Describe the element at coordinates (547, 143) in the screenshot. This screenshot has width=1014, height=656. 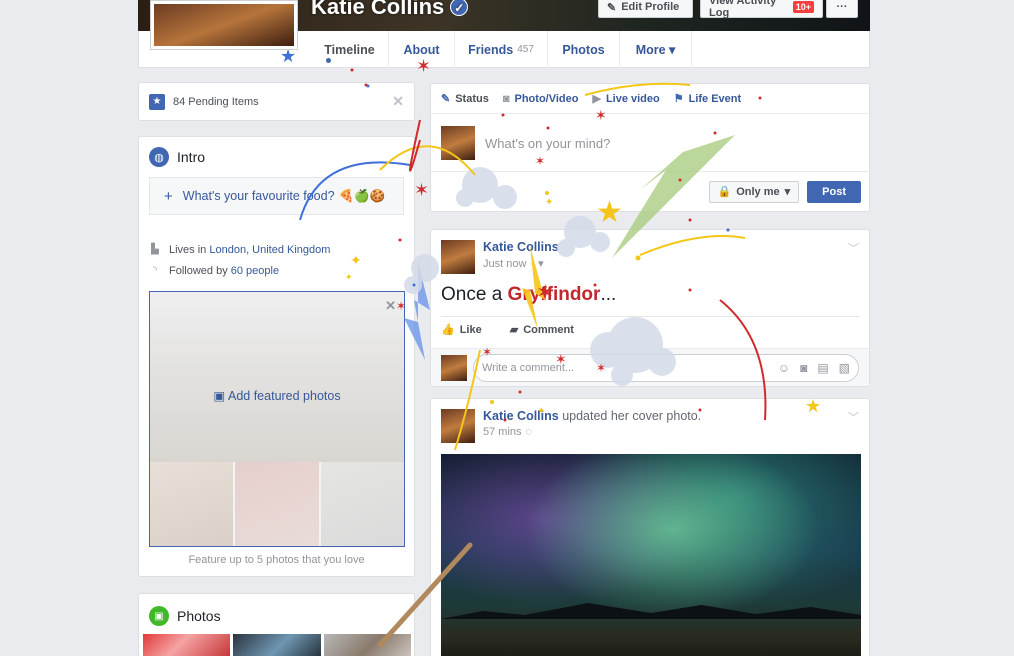
I see `composer-input: What's on your mind?` at that location.